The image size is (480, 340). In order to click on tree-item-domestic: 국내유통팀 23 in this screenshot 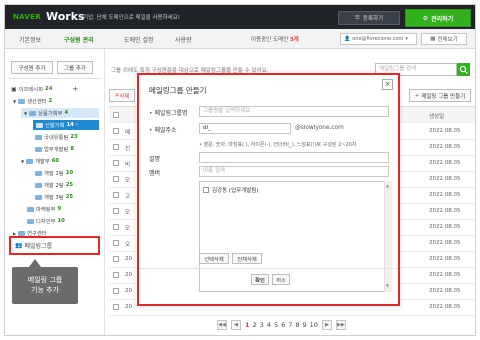, I will do `click(56, 137)`.